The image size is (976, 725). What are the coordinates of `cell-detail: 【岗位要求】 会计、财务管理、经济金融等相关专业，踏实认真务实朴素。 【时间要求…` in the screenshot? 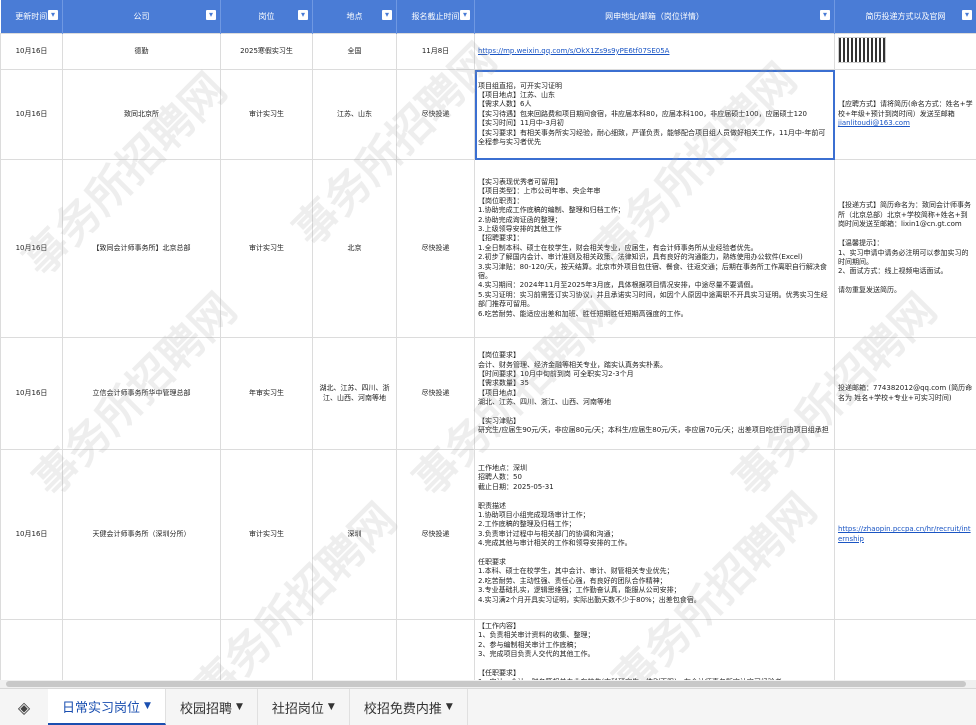 It's located at (655, 394).